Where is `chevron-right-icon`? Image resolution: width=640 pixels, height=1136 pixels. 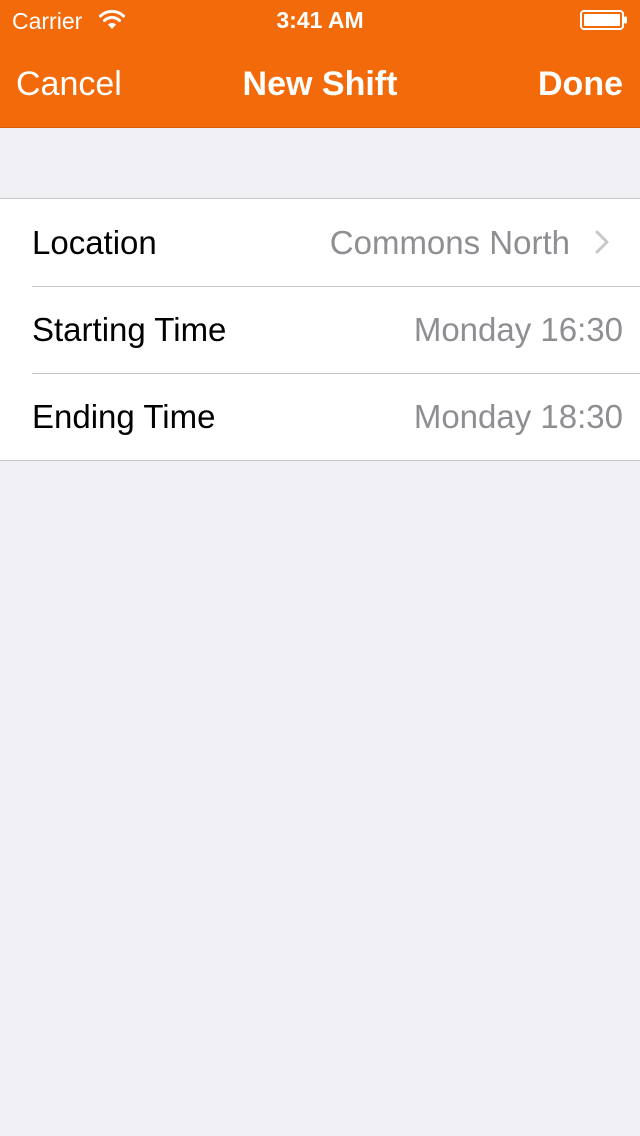
chevron-right-icon is located at coordinates (602, 242).